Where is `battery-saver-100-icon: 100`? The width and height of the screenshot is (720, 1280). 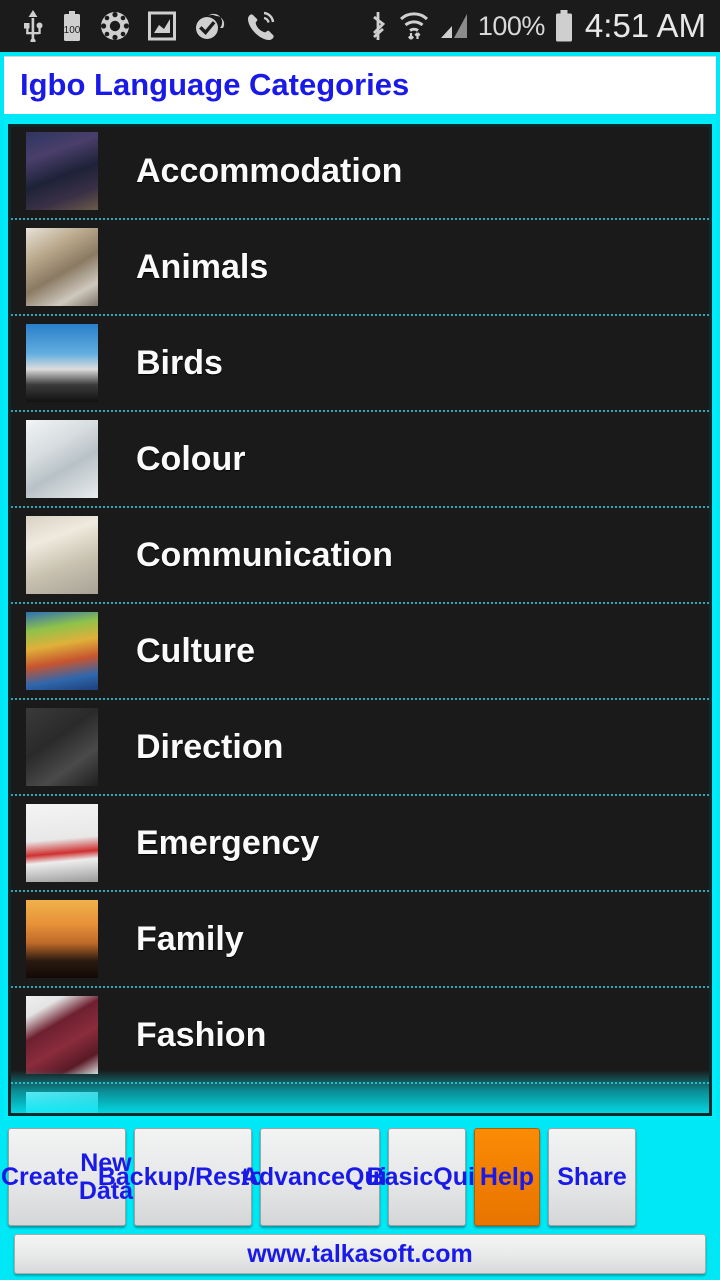
battery-saver-100-icon: 100 is located at coordinates (72, 26).